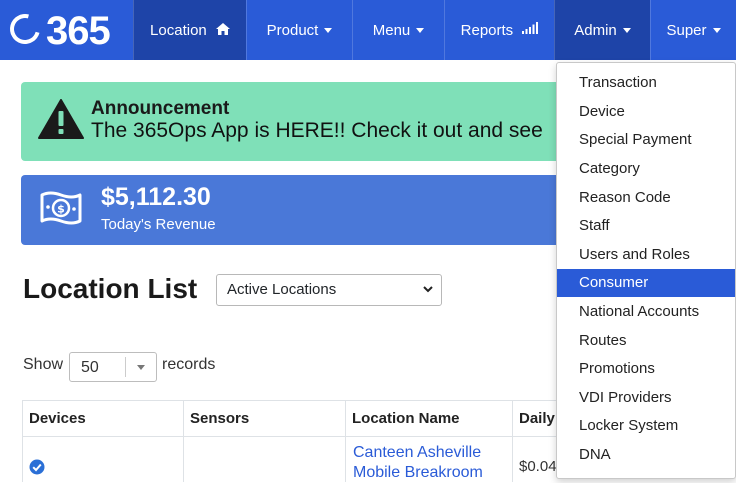  Describe the element at coordinates (160, 108) in the screenshot. I see `announcement-title: Announcement` at that location.